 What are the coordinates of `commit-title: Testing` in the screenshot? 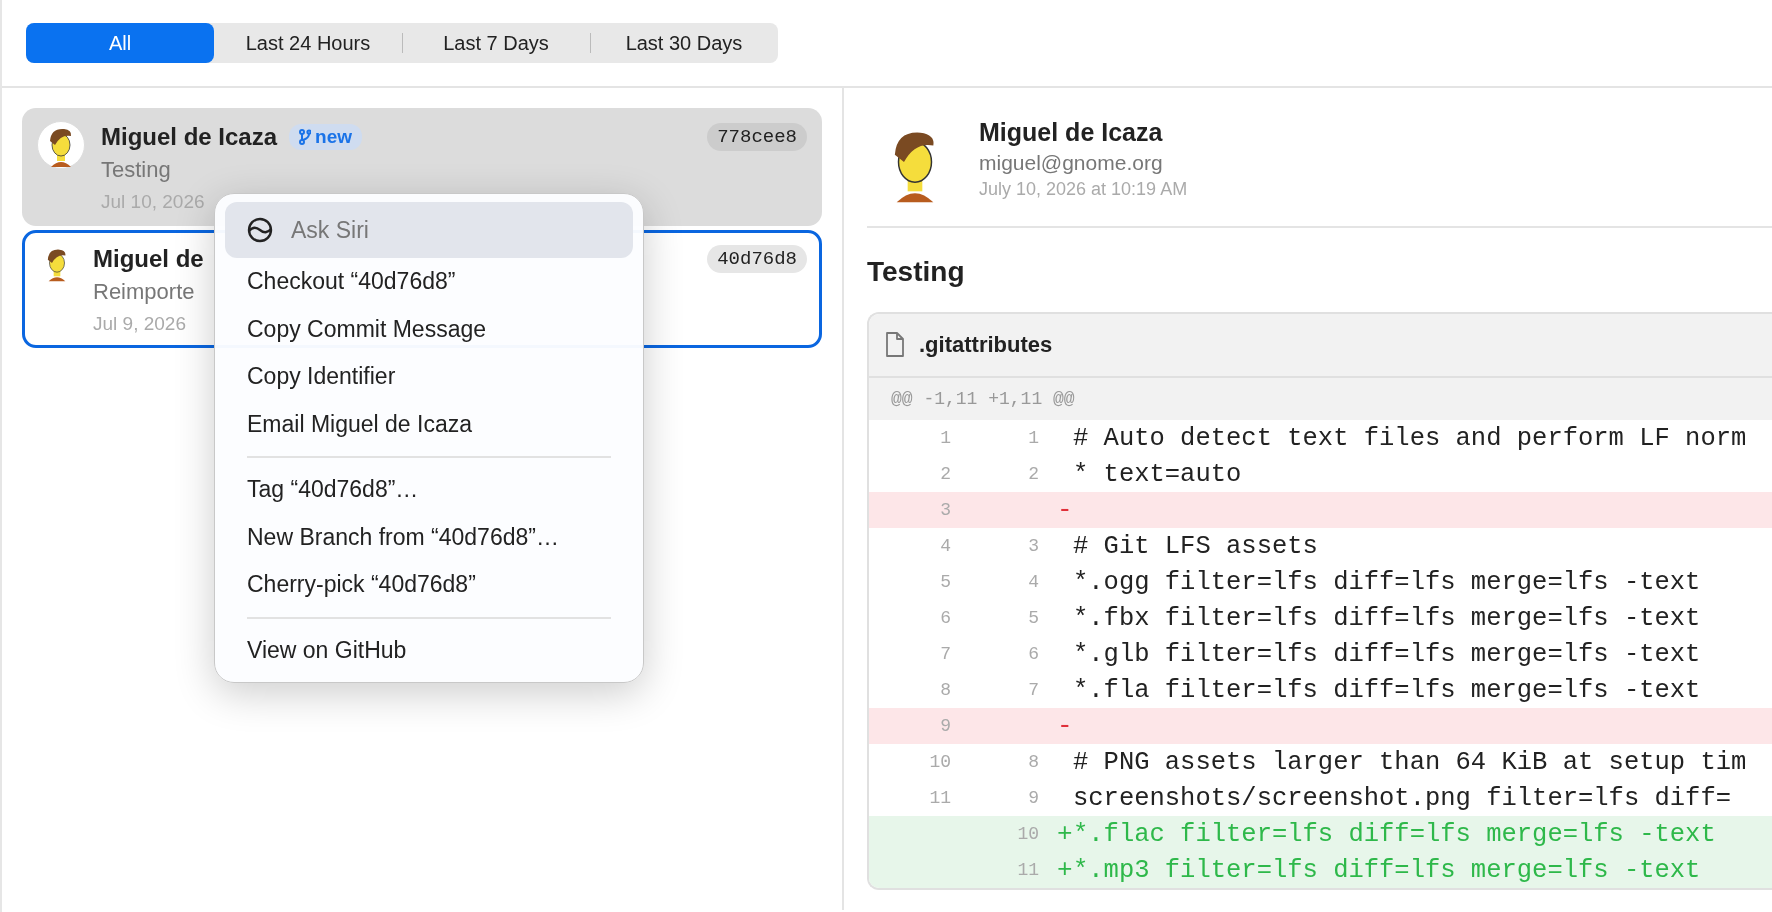 It's located at (916, 272).